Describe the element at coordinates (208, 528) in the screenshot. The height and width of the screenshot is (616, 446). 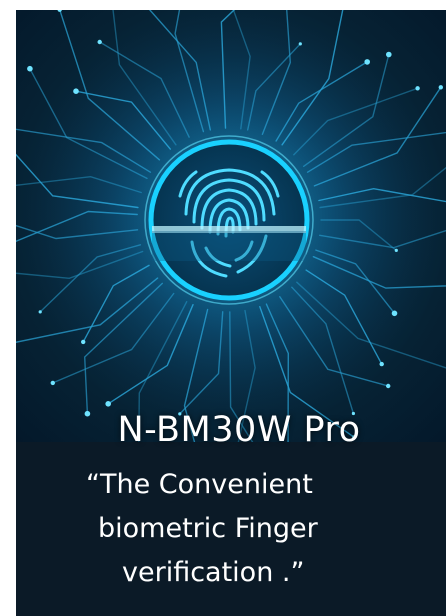
I see `tagline-line-2: biometric Finger` at that location.